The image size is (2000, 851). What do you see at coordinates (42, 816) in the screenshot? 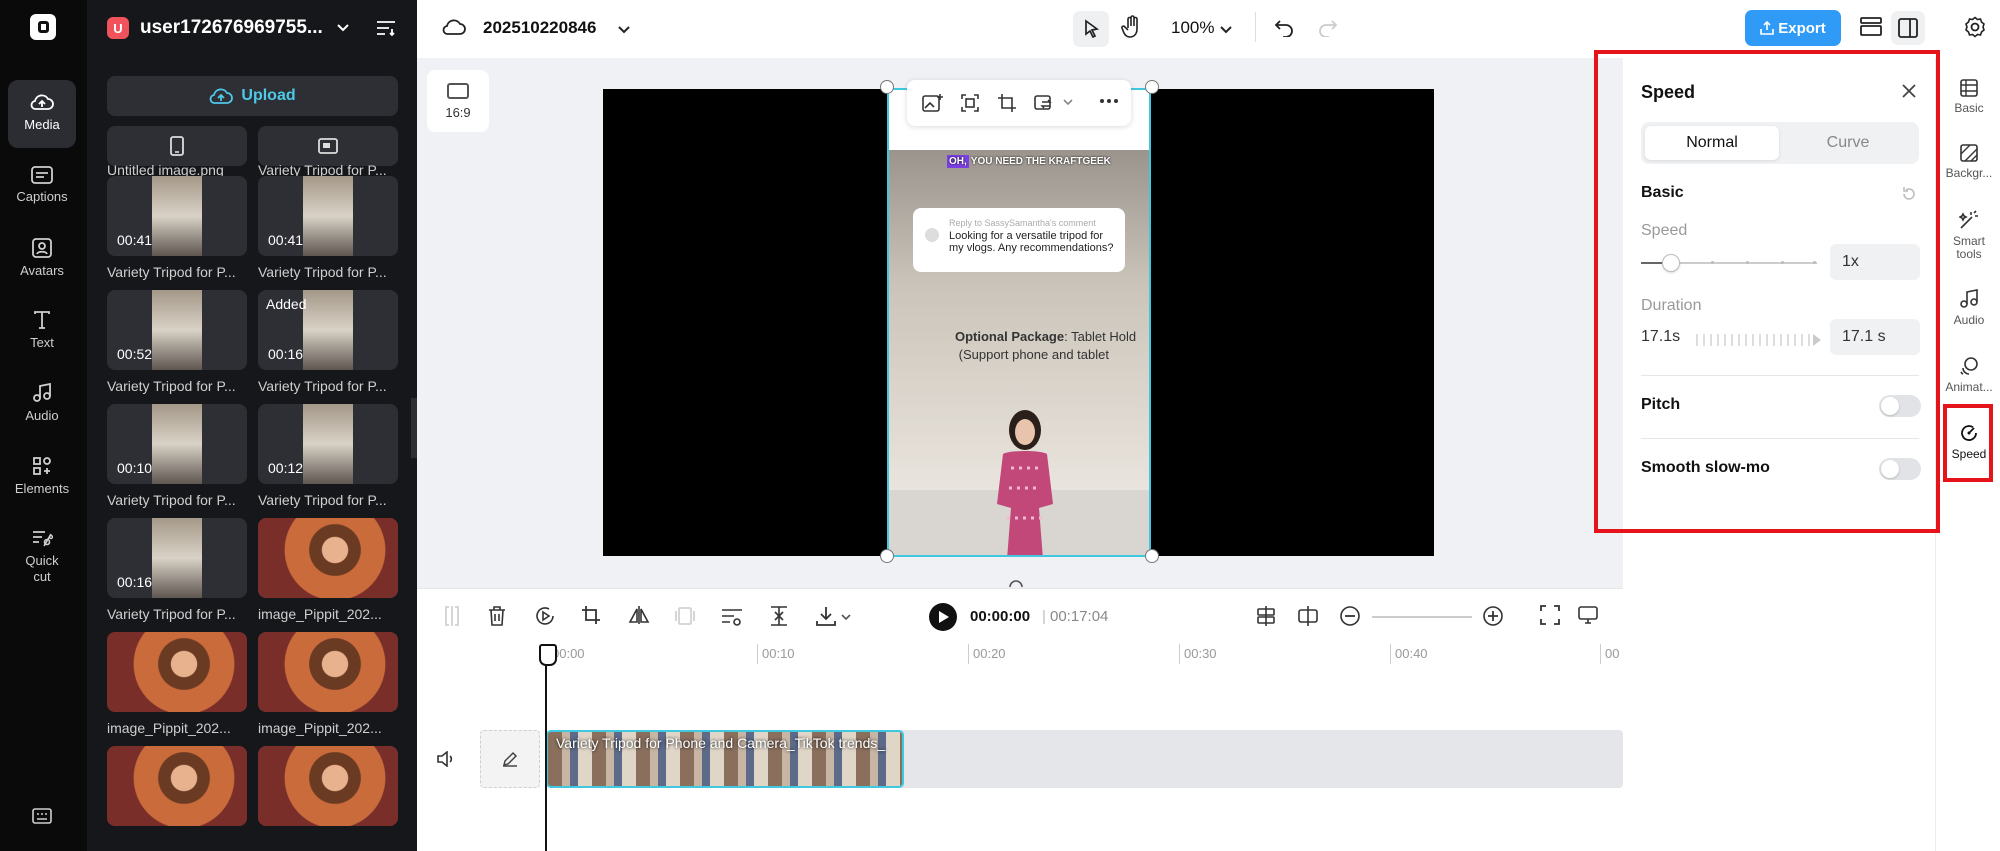
I see `keyboard-icon` at bounding box center [42, 816].